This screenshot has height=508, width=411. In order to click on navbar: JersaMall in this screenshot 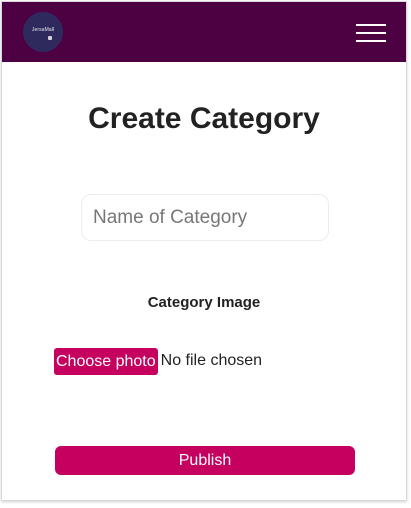, I will do `click(204, 32)`.